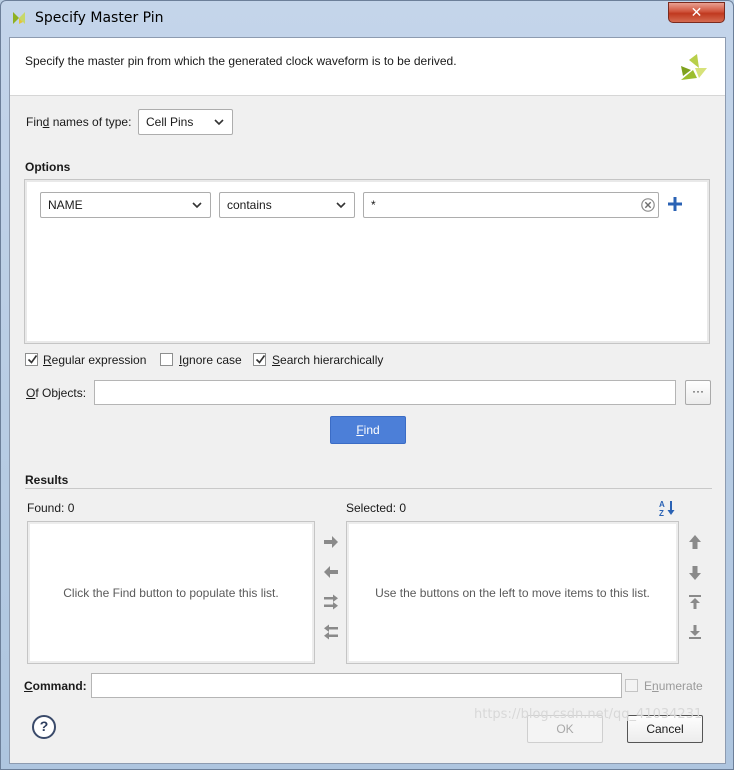  What do you see at coordinates (328, 360) in the screenshot?
I see `search-hierarchically-label: Search hierarchically` at bounding box center [328, 360].